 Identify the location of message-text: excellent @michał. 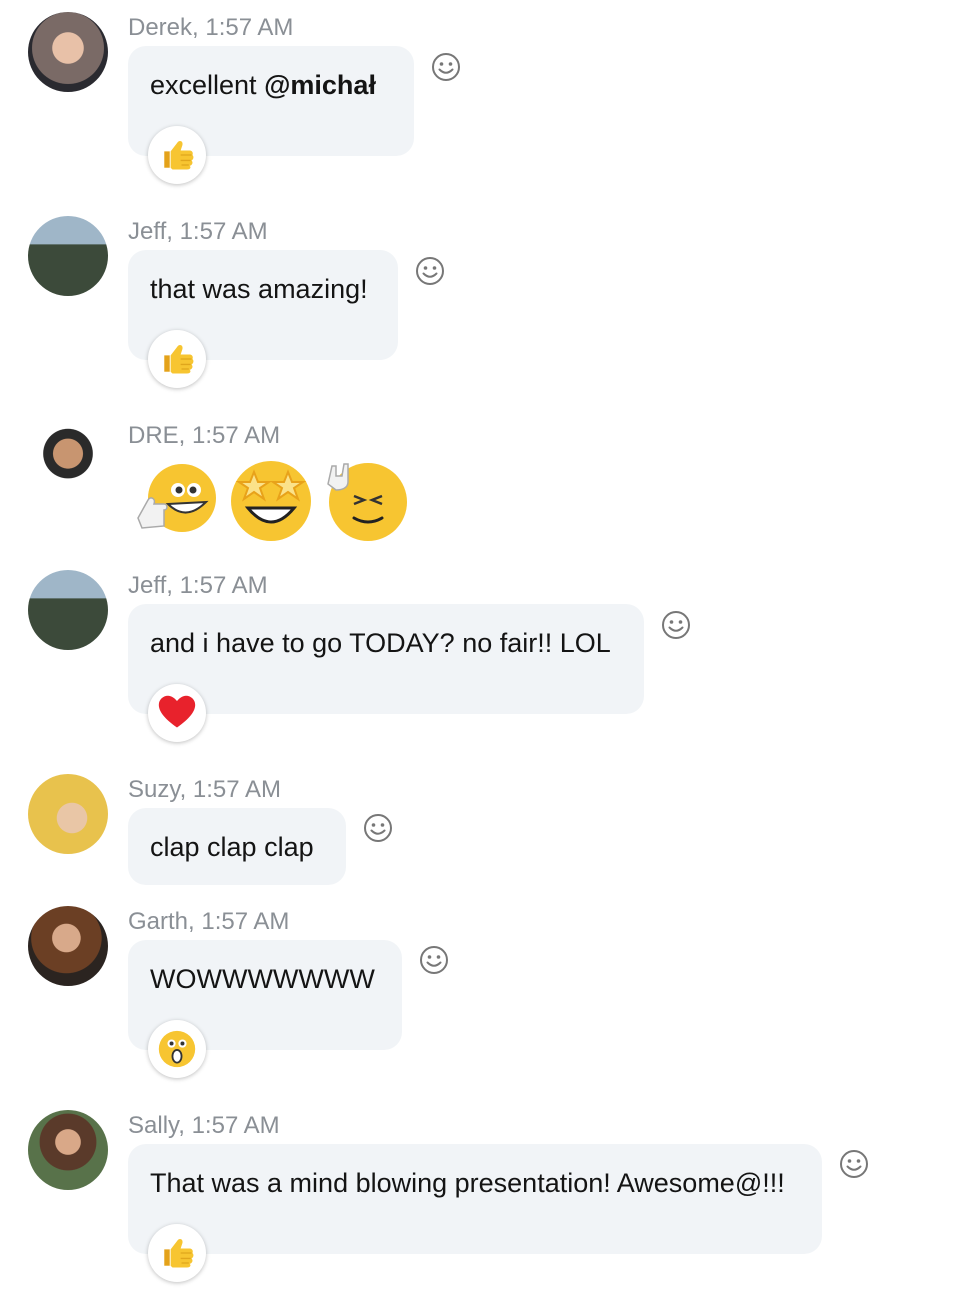
(263, 85).